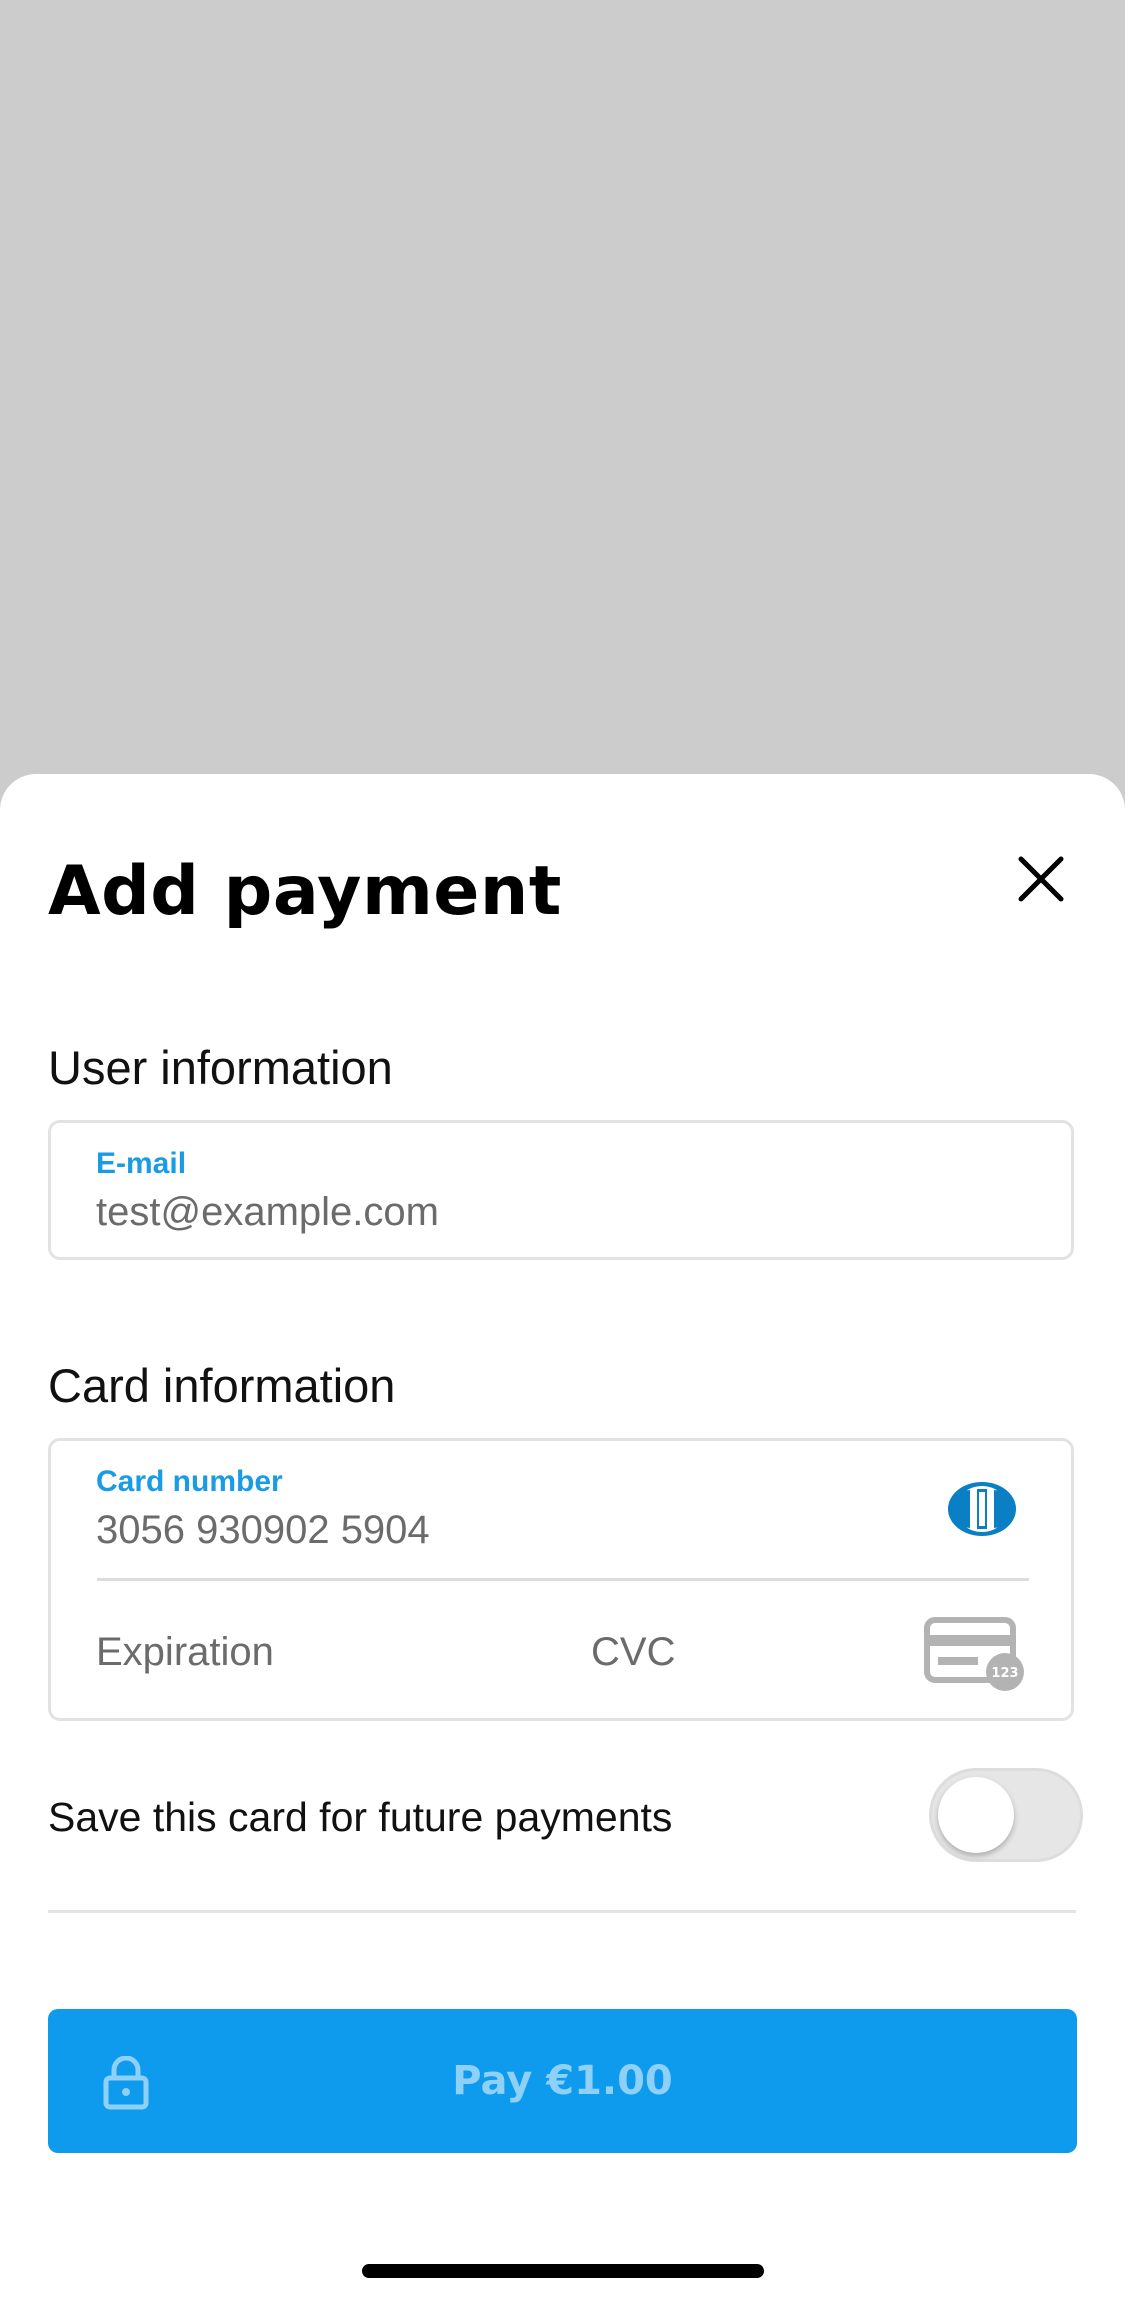 Image resolution: width=1125 pixels, height=2304 pixels. Describe the element at coordinates (263, 1530) in the screenshot. I see `card-number-input: 3056 930902 5904` at that location.